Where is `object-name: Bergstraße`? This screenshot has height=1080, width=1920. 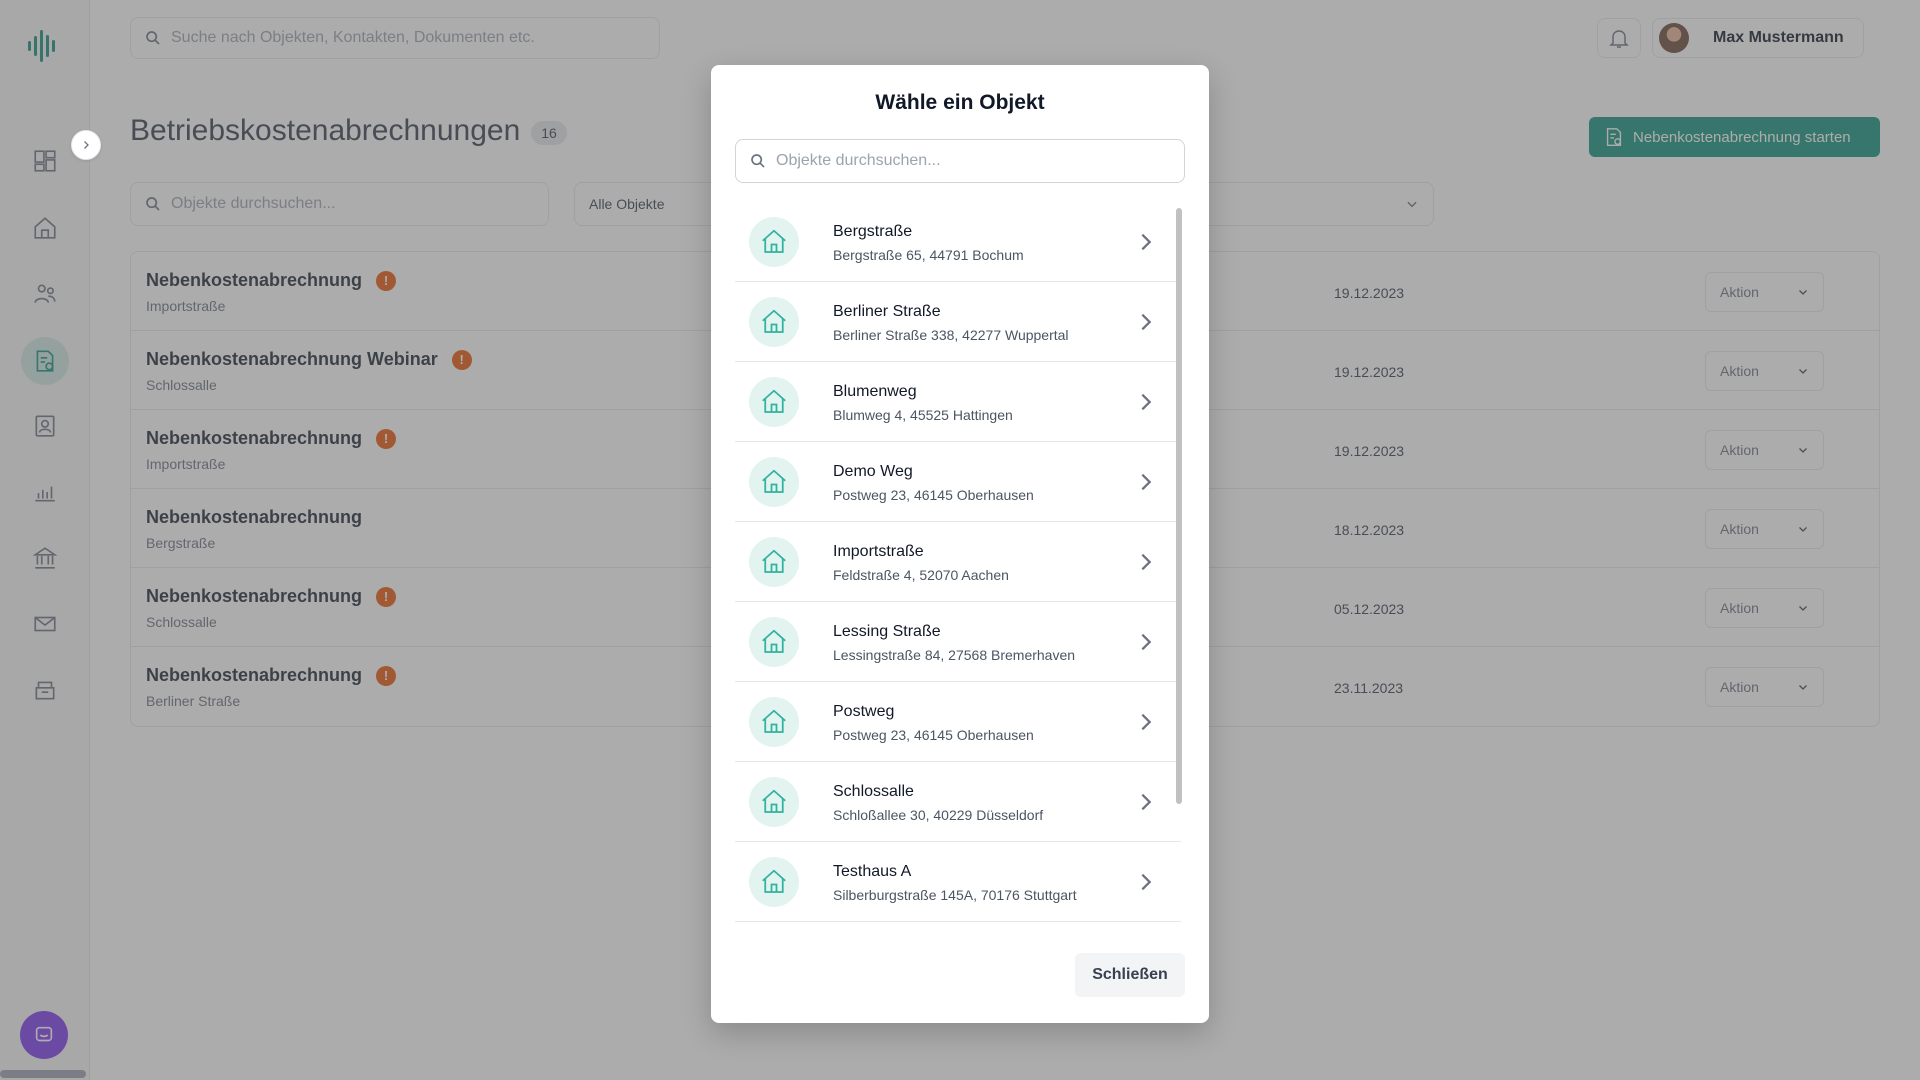 object-name: Bergstraße is located at coordinates (873, 231).